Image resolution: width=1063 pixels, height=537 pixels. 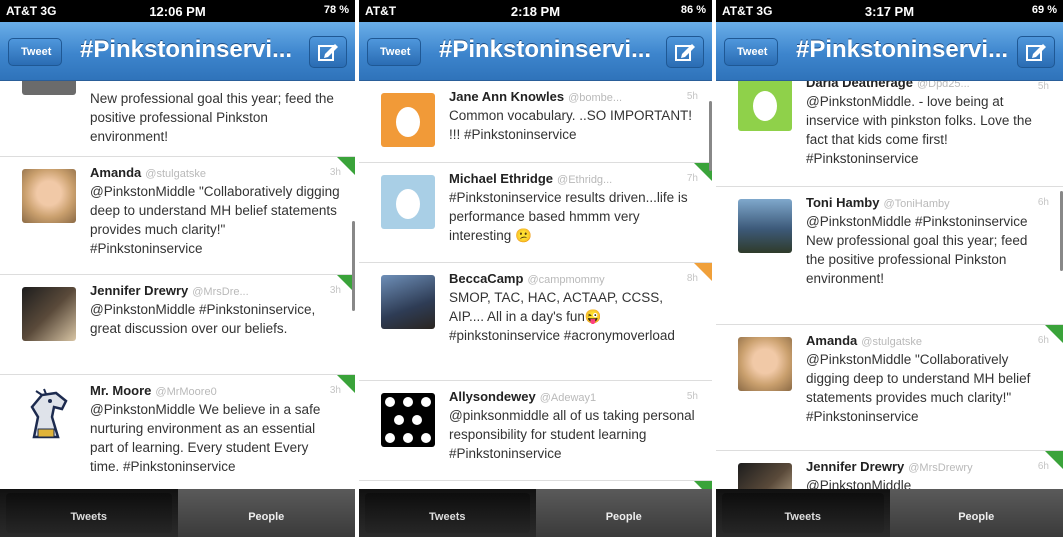 What do you see at coordinates (120, 390) in the screenshot?
I see `author-name: Mr. Moore` at bounding box center [120, 390].